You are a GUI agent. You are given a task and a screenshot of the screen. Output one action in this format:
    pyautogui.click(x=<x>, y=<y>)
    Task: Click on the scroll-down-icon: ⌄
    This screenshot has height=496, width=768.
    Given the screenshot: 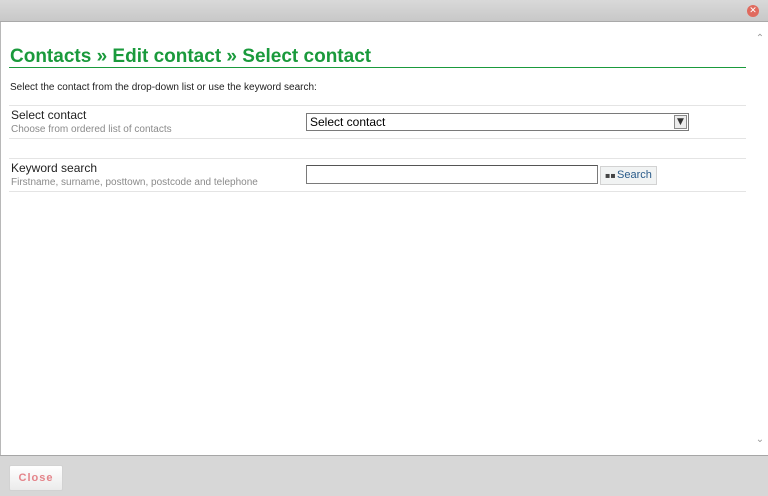 What is the action you would take?
    pyautogui.click(x=760, y=440)
    